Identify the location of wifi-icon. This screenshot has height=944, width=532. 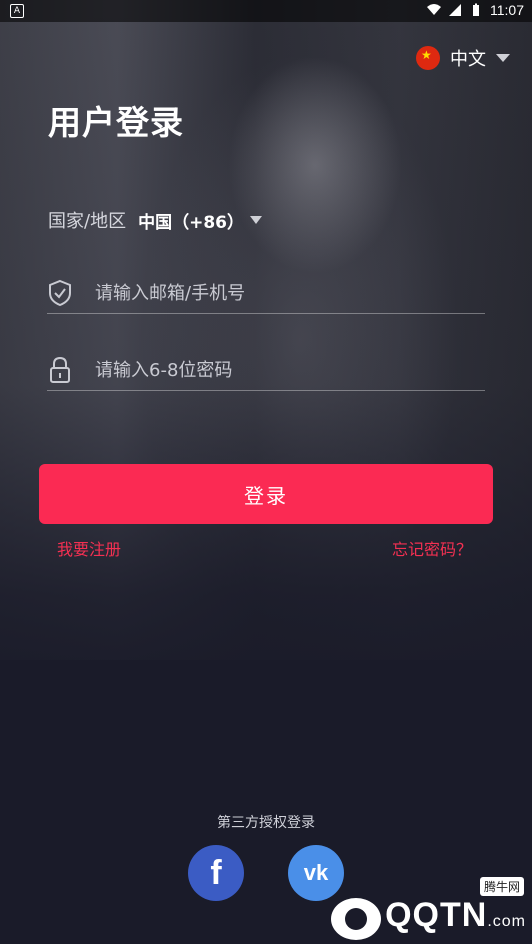
(434, 9).